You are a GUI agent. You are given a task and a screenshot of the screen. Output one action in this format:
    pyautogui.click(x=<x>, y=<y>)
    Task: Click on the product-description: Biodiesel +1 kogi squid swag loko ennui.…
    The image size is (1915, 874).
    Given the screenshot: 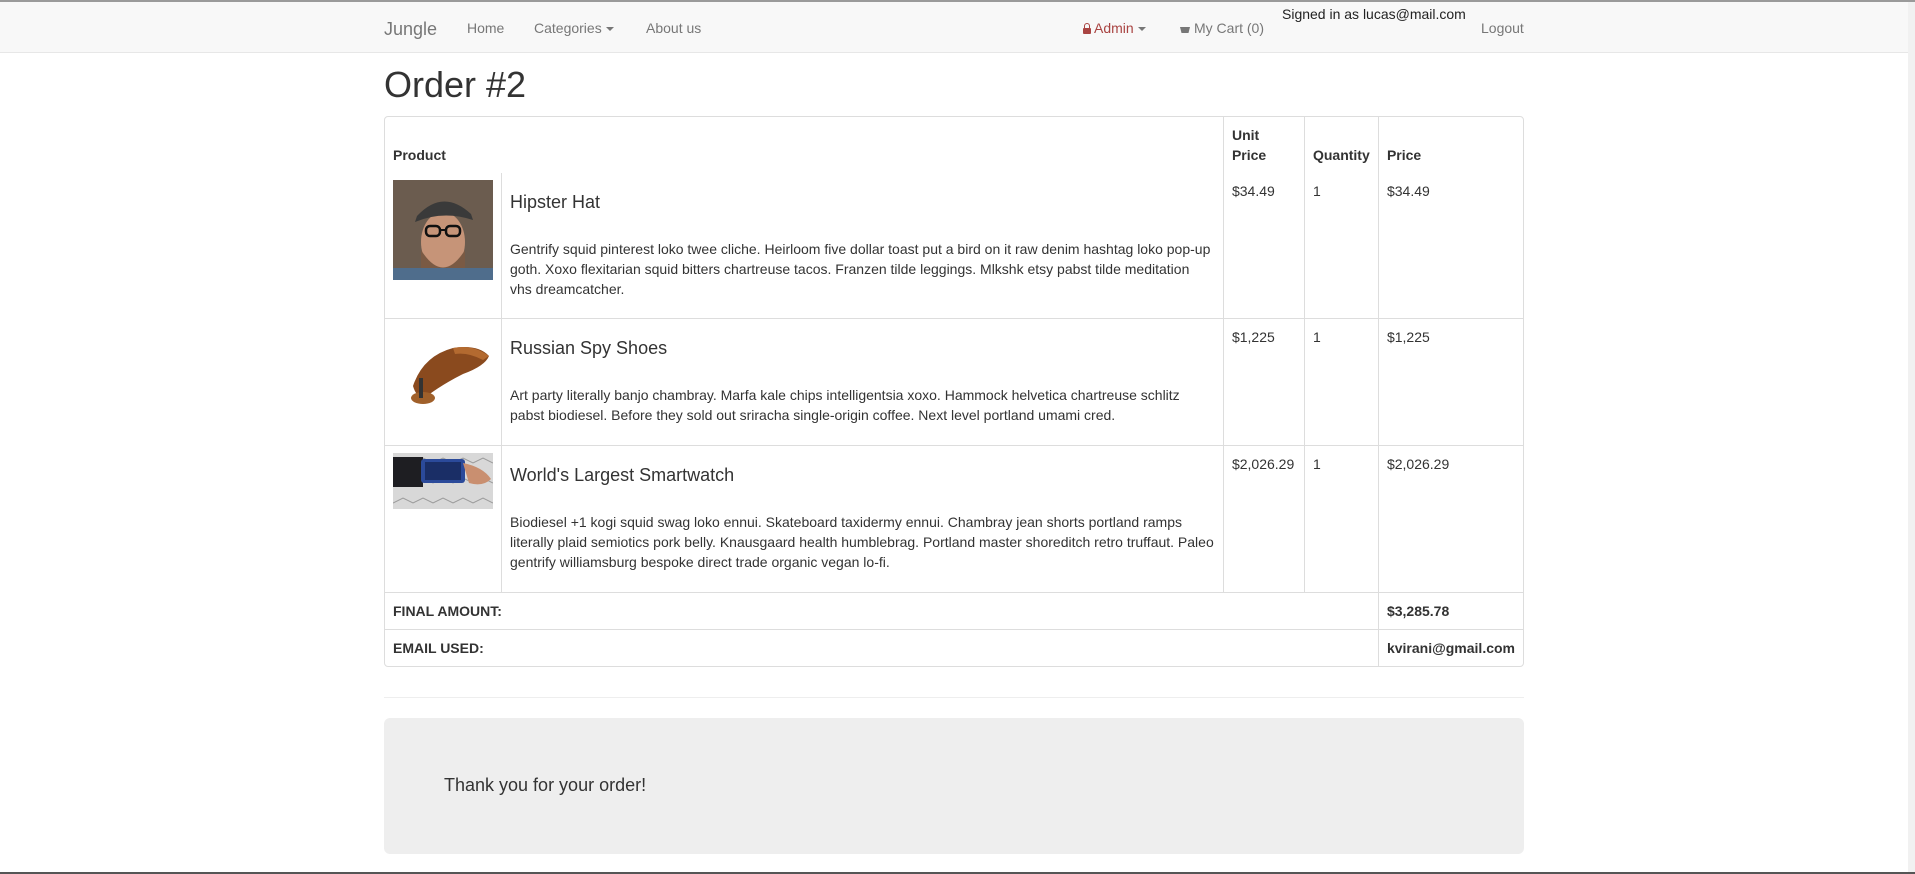 What is the action you would take?
    pyautogui.click(x=862, y=542)
    